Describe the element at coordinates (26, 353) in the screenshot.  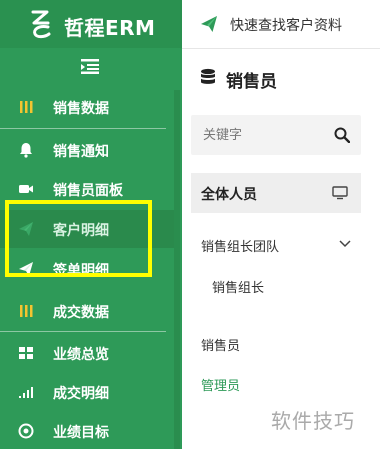
I see `grid-icon` at that location.